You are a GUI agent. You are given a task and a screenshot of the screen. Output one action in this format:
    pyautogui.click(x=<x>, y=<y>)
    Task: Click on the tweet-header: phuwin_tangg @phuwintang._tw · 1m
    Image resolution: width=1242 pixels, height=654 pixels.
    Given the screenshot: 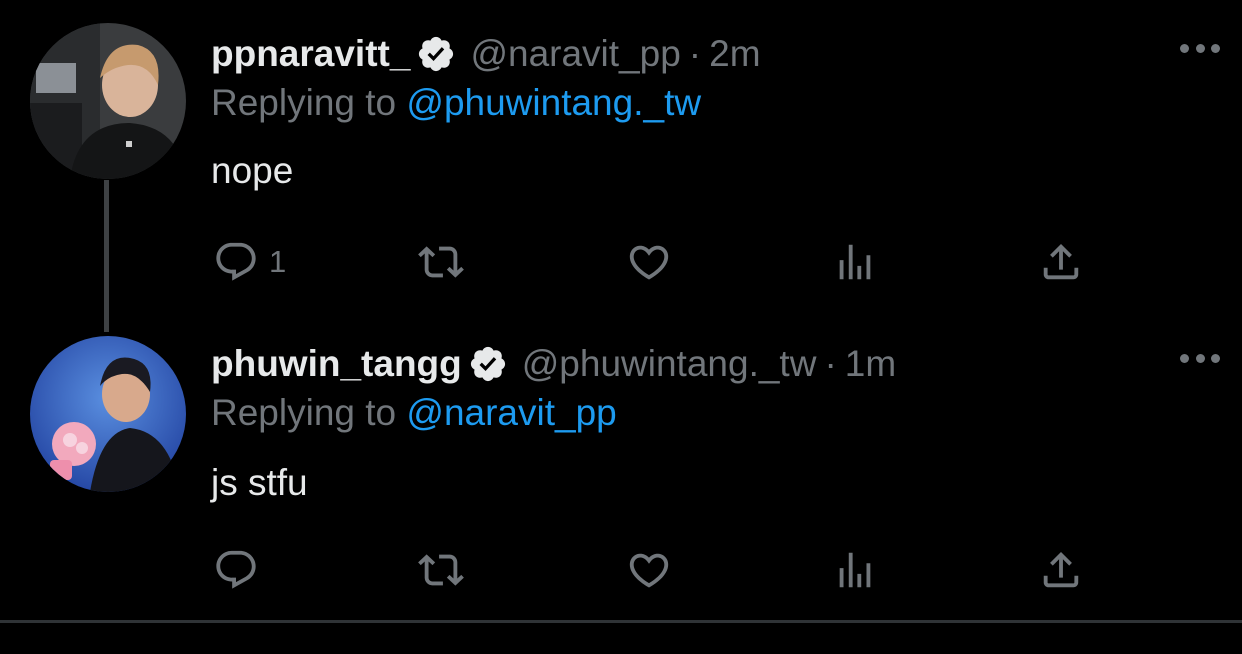 What is the action you would take?
    pyautogui.click(x=553, y=364)
    